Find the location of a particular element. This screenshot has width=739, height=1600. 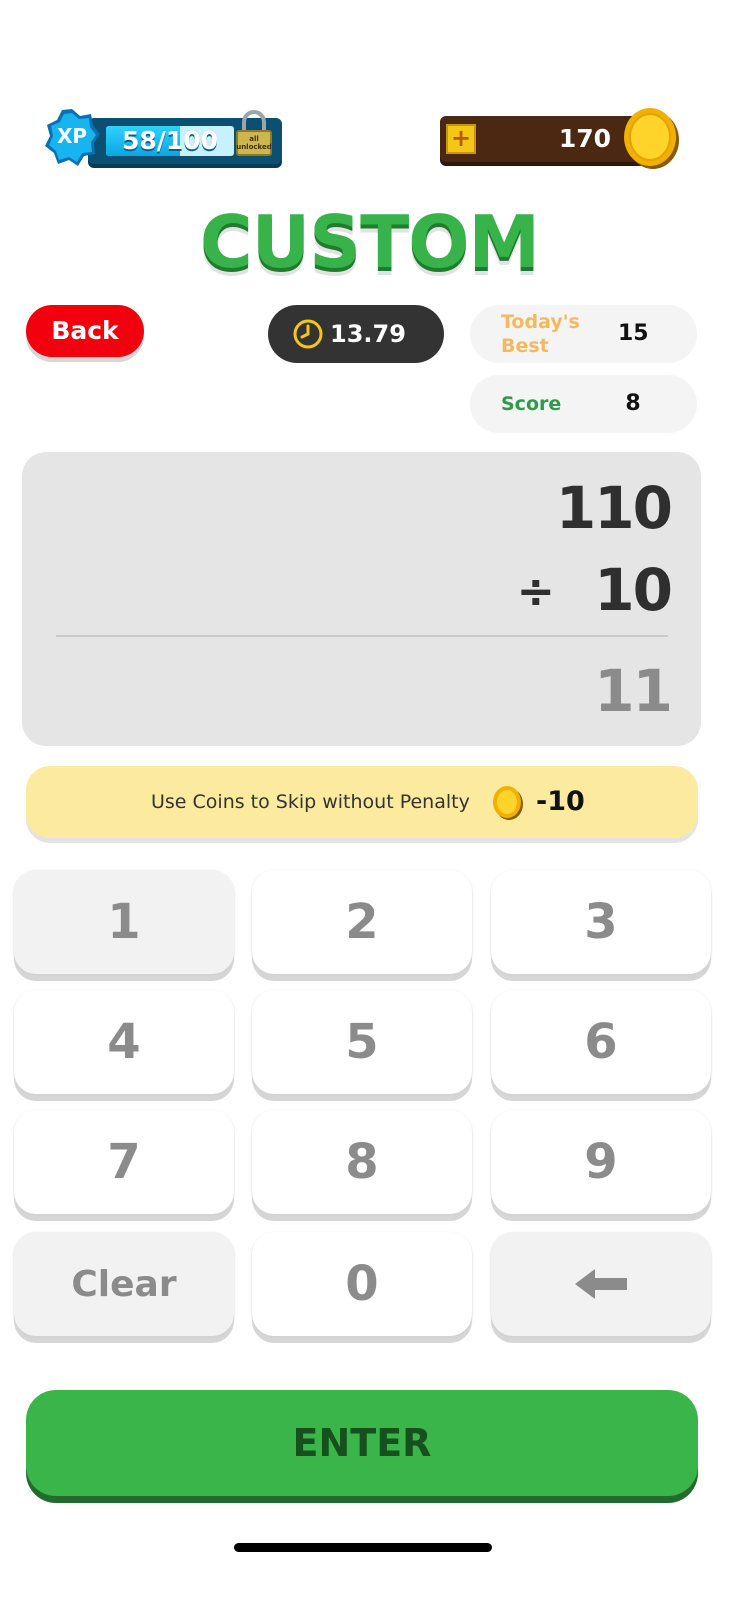

clear-button: Clear is located at coordinates (124, 1284).